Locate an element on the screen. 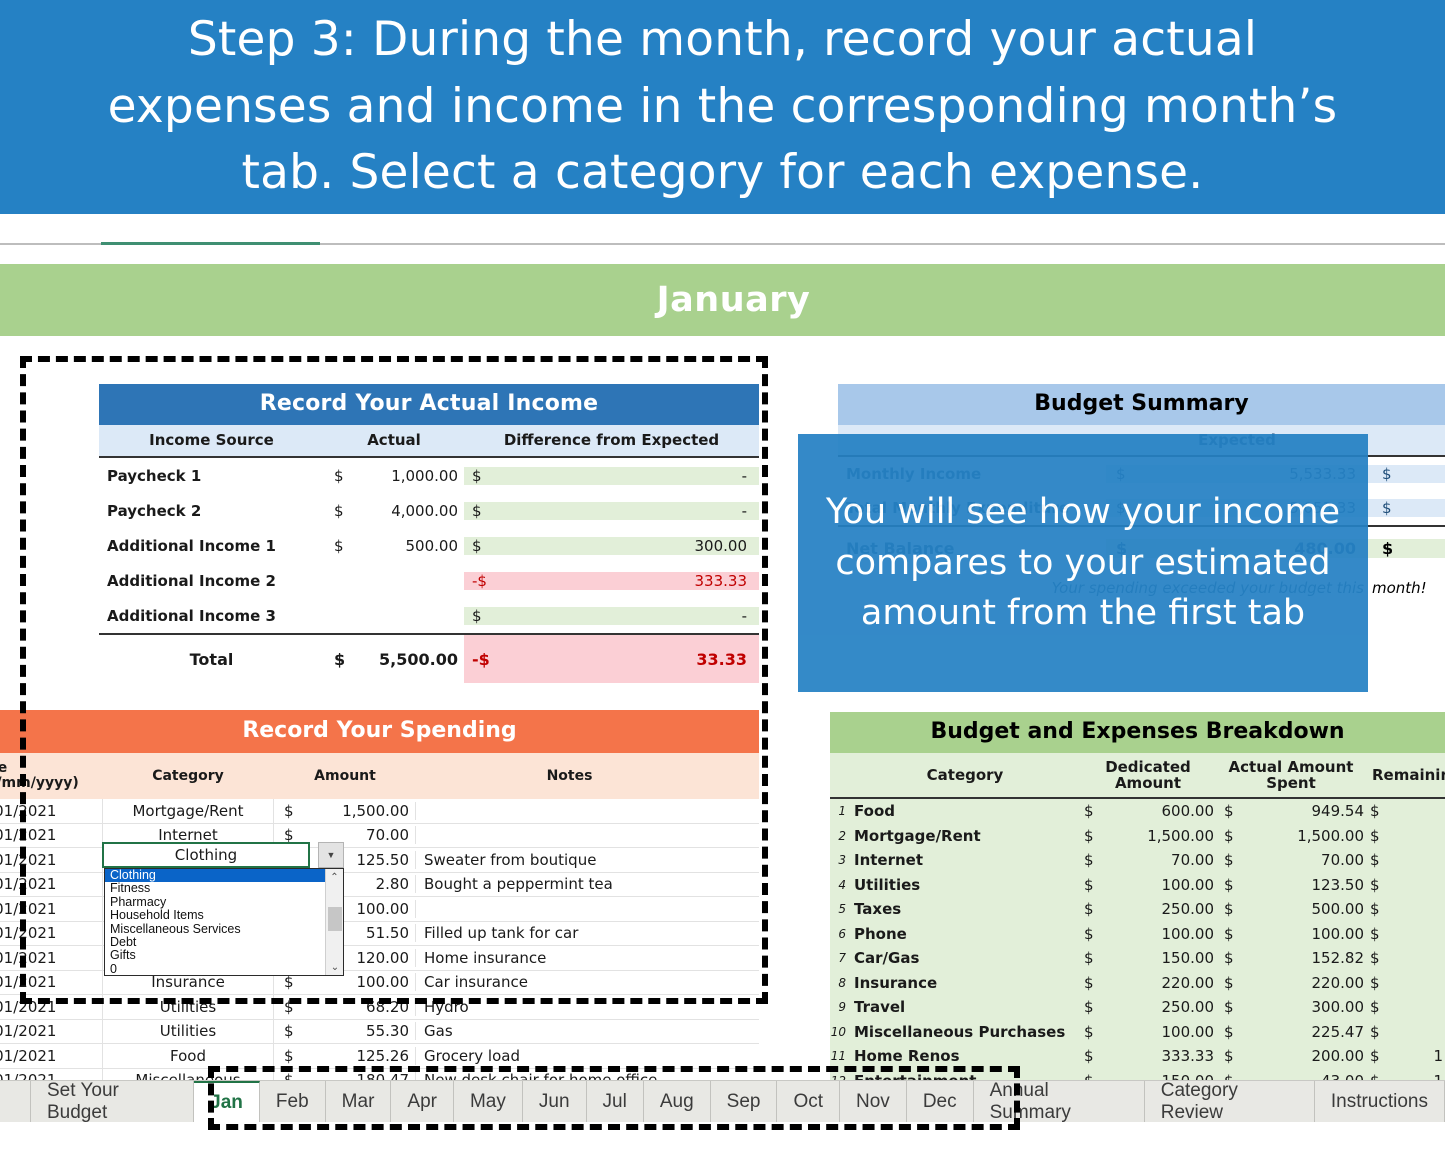 The image size is (1445, 1156). dropdown-option: Fitness is located at coordinates (224, 888).